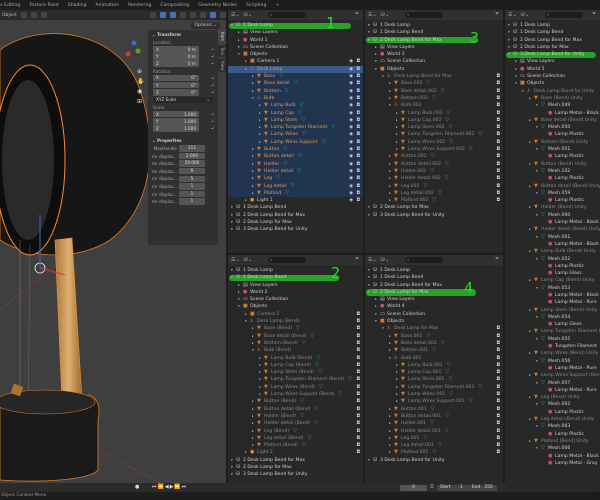  Describe the element at coordinates (434, 401) in the screenshot. I see `tree-row: ▸ ▼ Lamp Wires Support.001 ▽ ◘` at that location.